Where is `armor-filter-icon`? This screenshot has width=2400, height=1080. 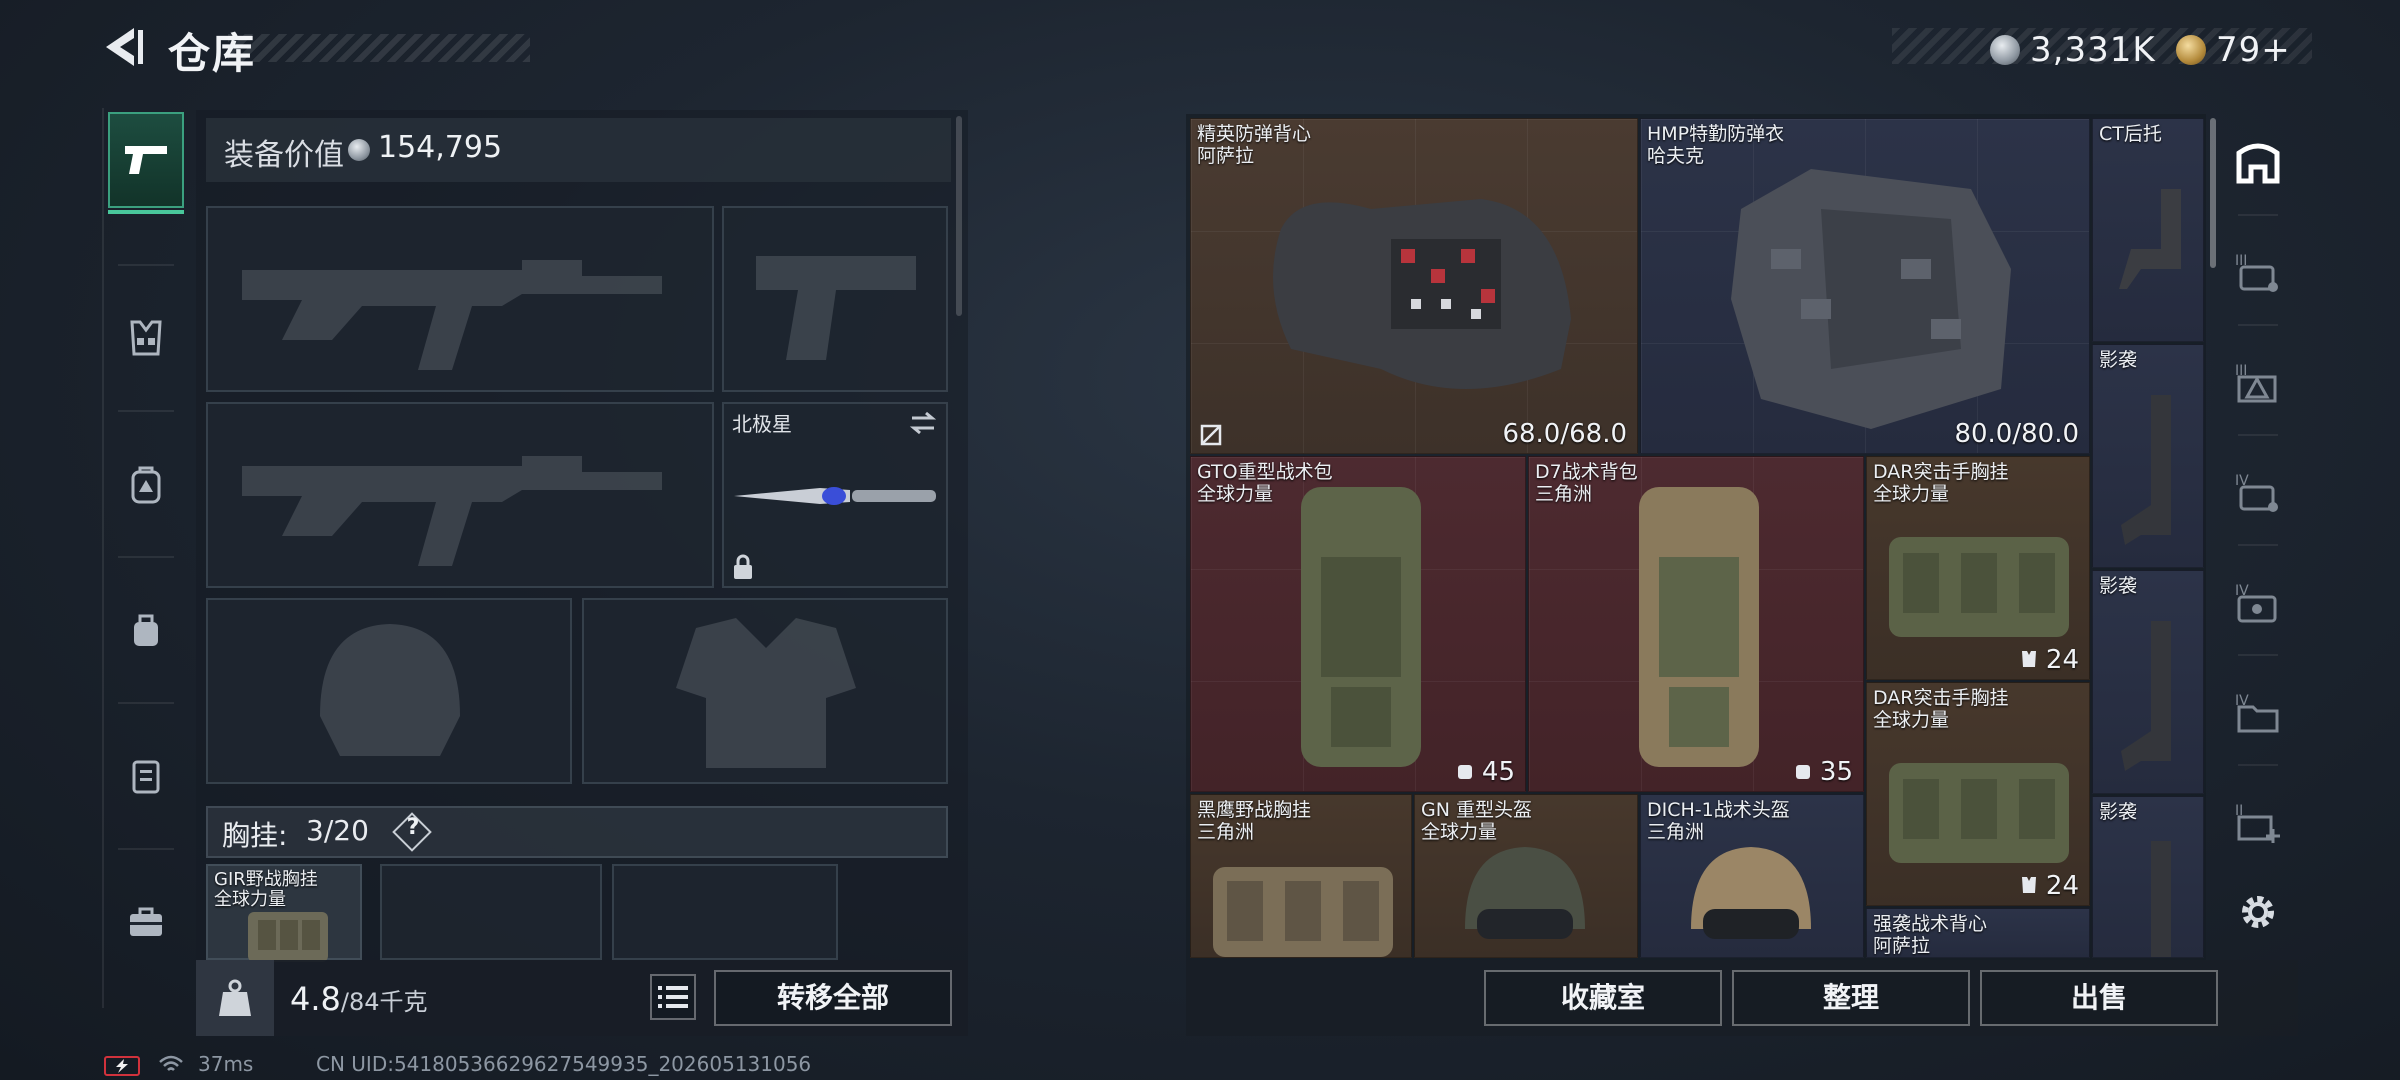
armor-filter-icon is located at coordinates (2258, 163).